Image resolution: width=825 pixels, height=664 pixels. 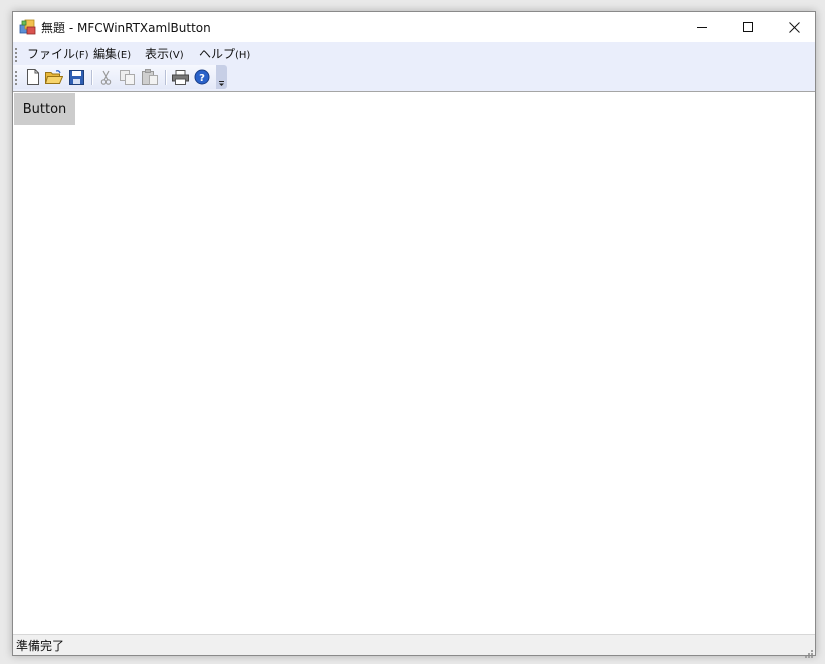 What do you see at coordinates (221, 83) in the screenshot?
I see `chevron-down-icon` at bounding box center [221, 83].